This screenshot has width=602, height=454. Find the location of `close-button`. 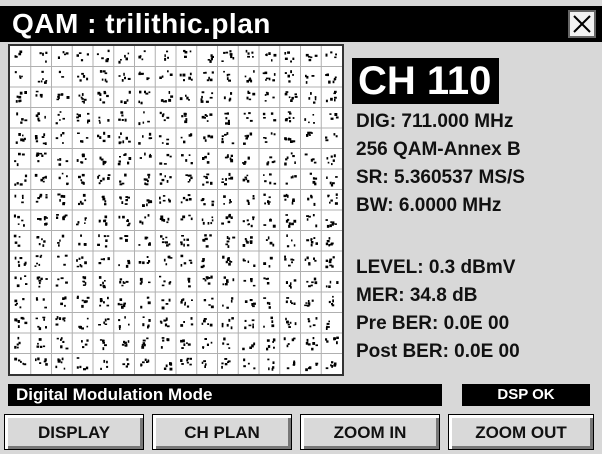

close-button is located at coordinates (582, 24).